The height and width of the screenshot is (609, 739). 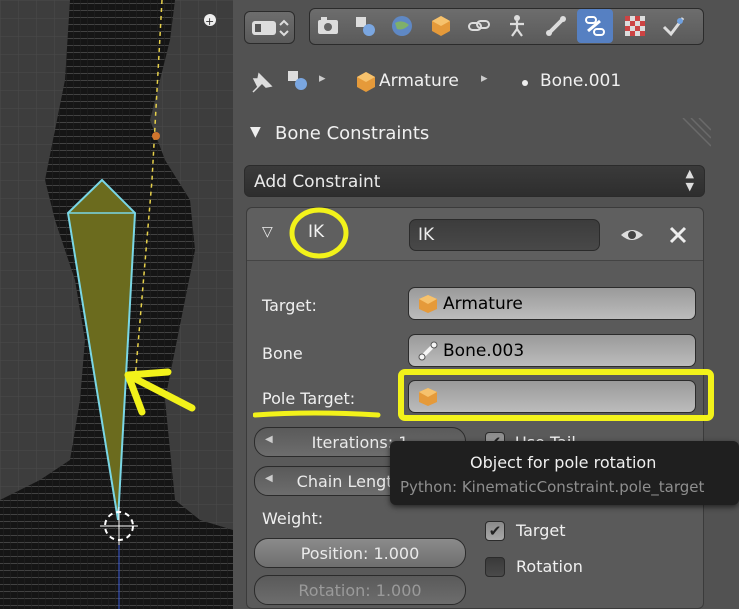 I want to click on tab-vertex, so click(x=673, y=26).